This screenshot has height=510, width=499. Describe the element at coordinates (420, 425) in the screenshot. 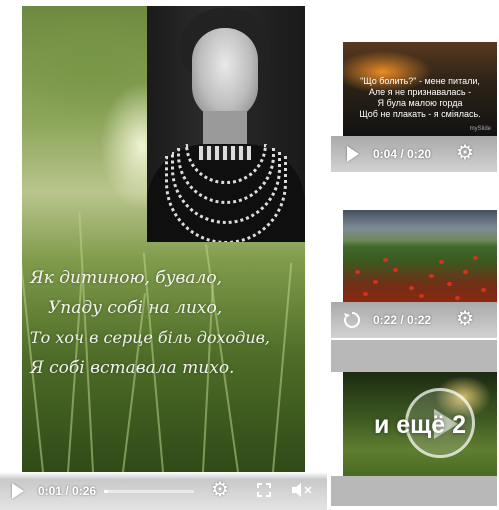

I see `more-videos-label: и ещё 2` at that location.